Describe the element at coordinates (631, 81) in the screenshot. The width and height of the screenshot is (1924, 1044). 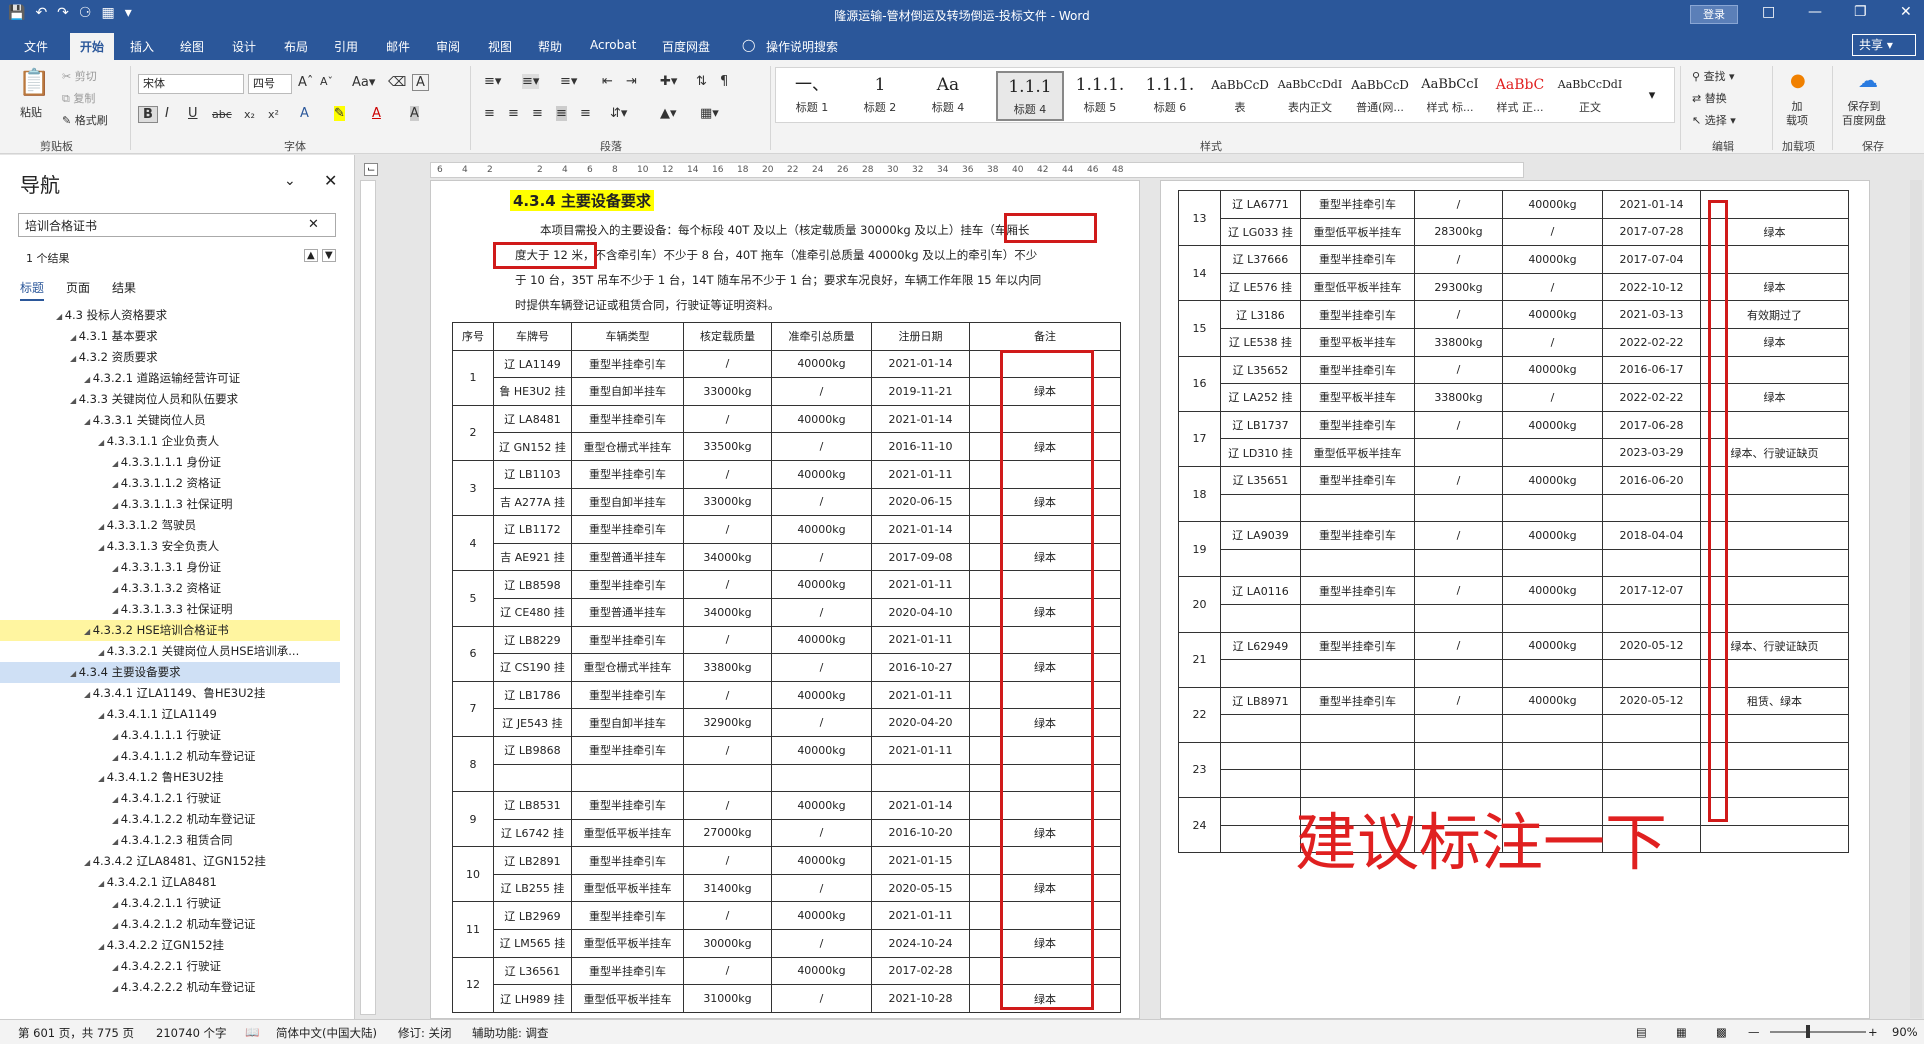
I see `increase-indent-icon: ⇥` at that location.